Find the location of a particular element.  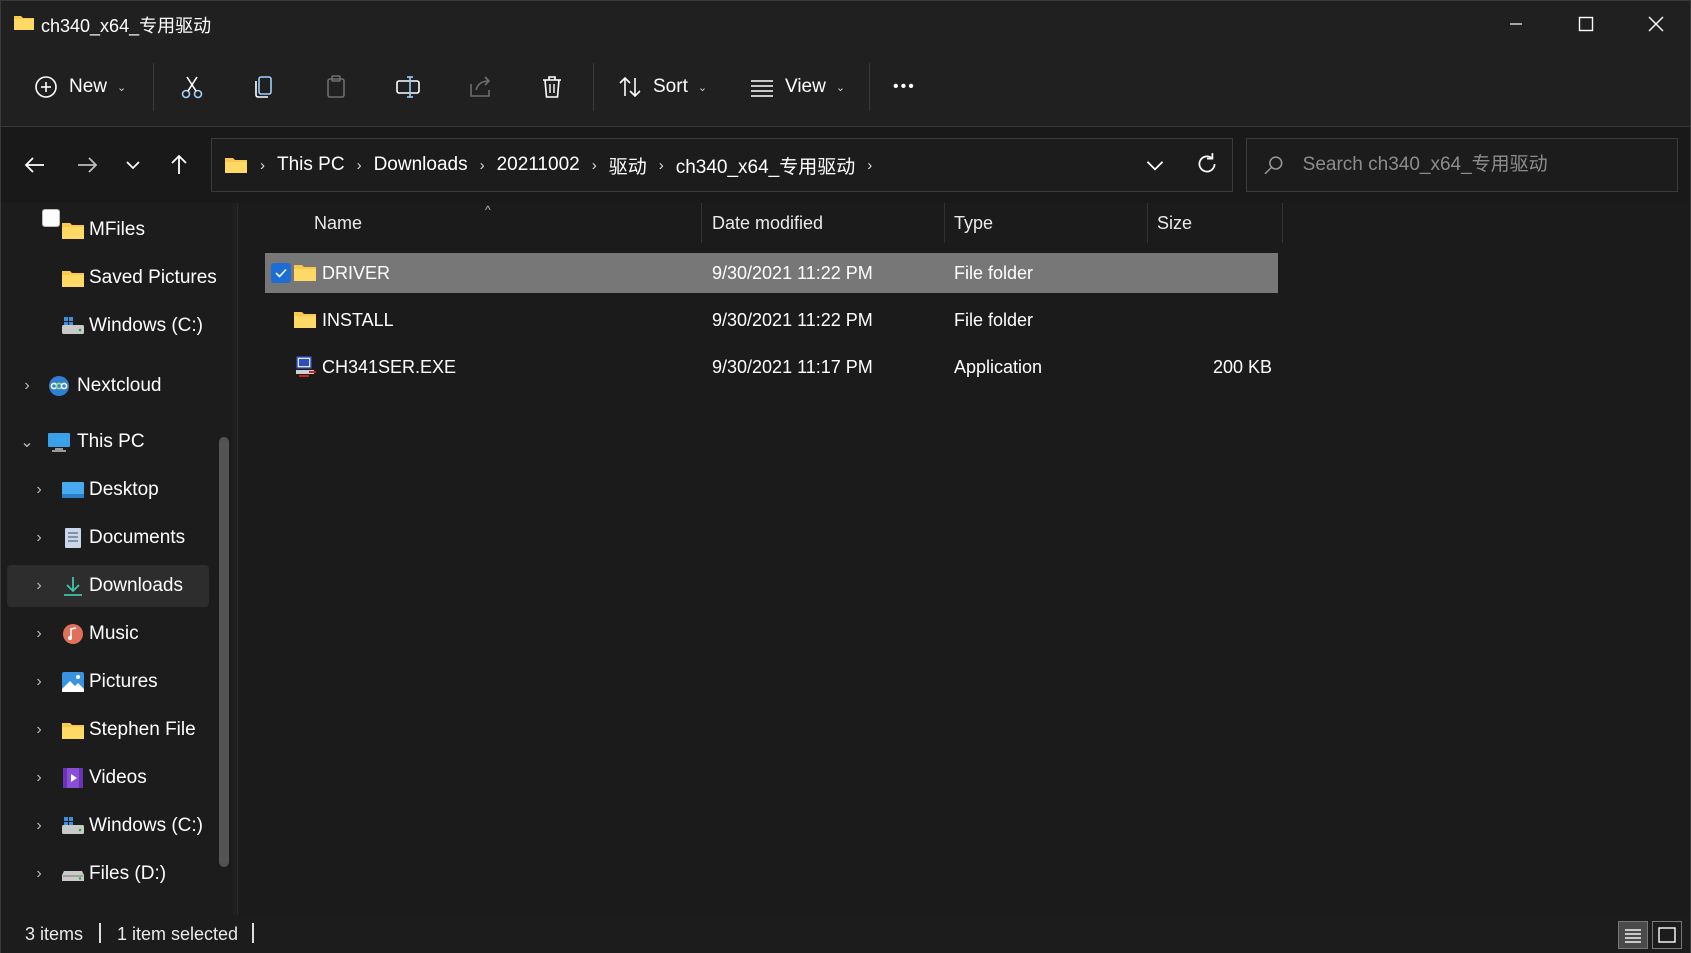

breadcrumb-driver-cn: 驱动 is located at coordinates (628, 165).